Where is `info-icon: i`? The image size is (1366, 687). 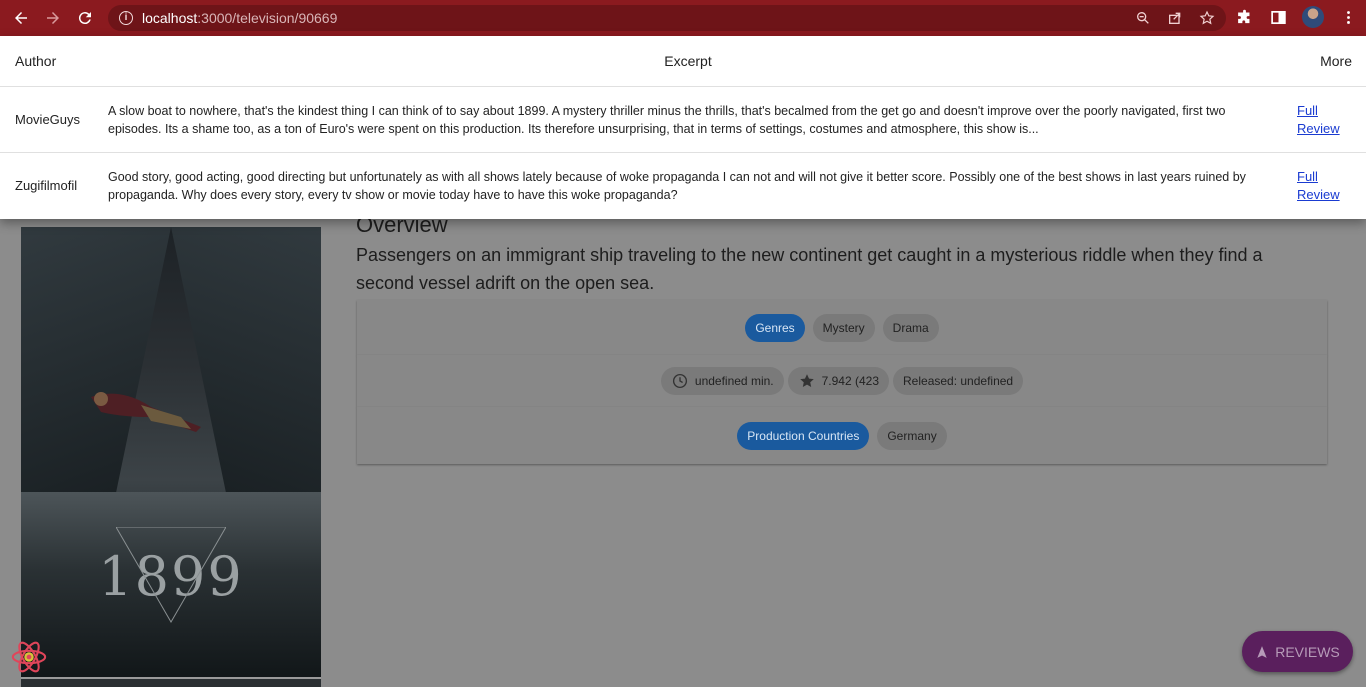 info-icon: i is located at coordinates (126, 18).